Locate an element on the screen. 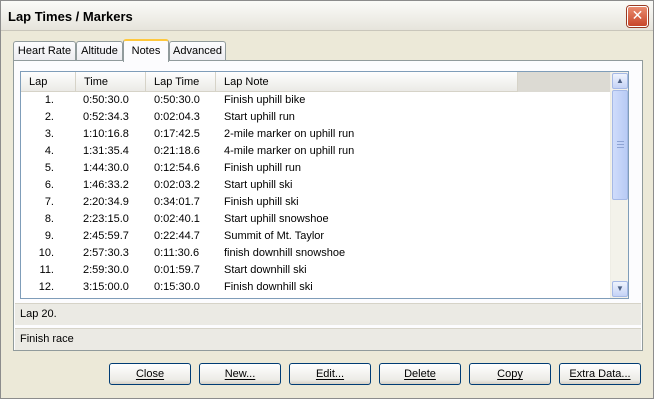  tab-altitude: Altitude is located at coordinates (99, 51).